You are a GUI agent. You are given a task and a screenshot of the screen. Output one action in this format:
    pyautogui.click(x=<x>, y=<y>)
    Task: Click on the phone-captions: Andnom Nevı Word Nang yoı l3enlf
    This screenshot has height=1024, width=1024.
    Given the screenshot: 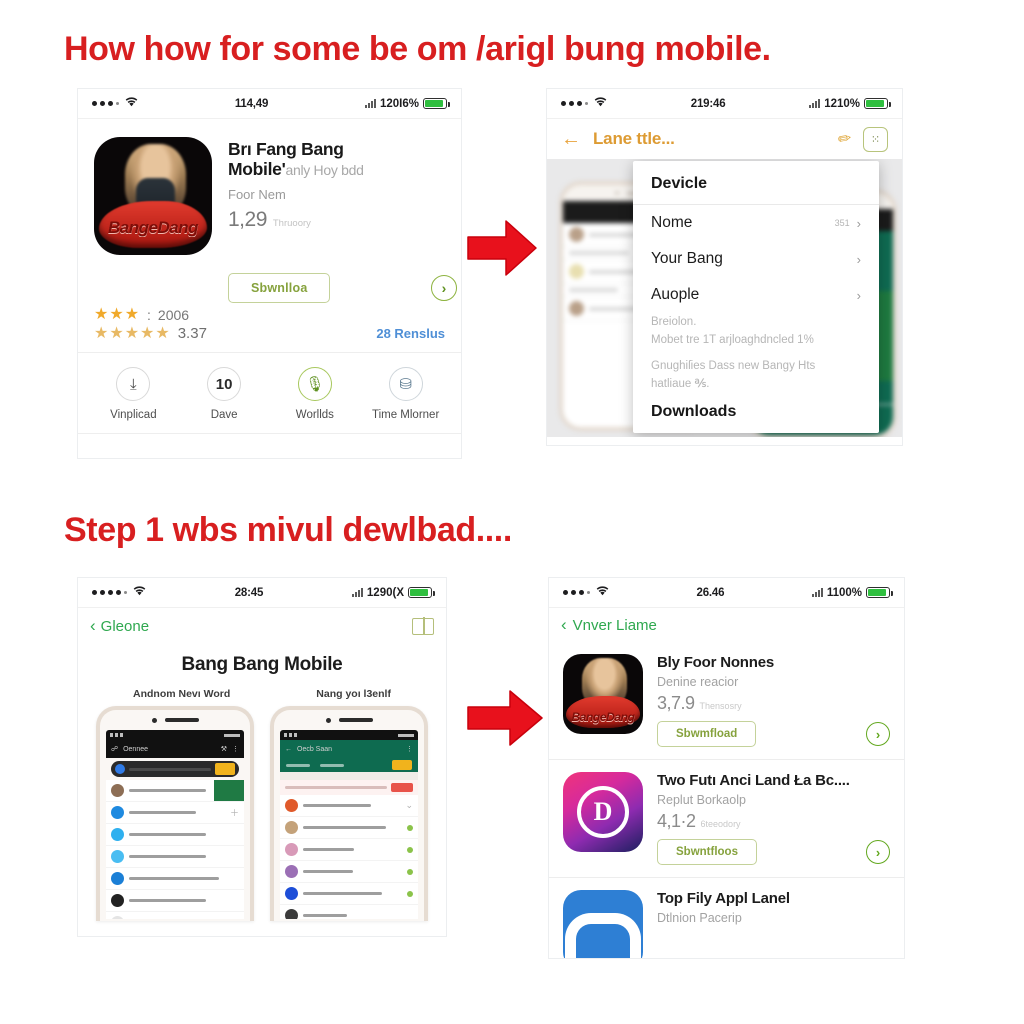 What is the action you would take?
    pyautogui.click(x=262, y=694)
    